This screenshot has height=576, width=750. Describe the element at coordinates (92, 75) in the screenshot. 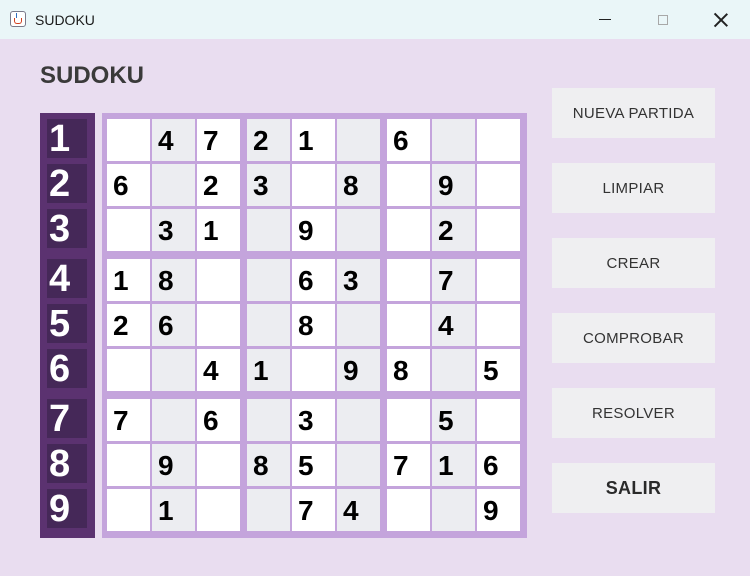

I see `page-title: SUDOKU` at that location.